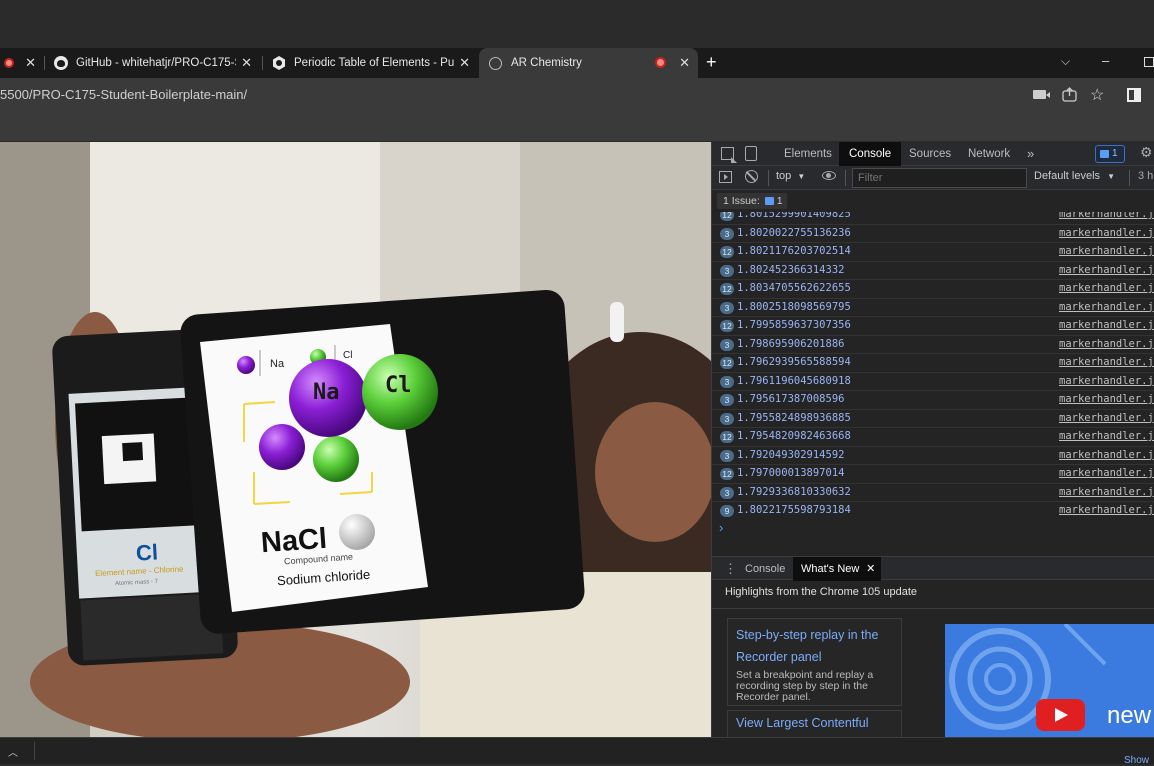  I want to click on drawer-tabbar: ⋮ Console What's New ✕, so click(933, 568).